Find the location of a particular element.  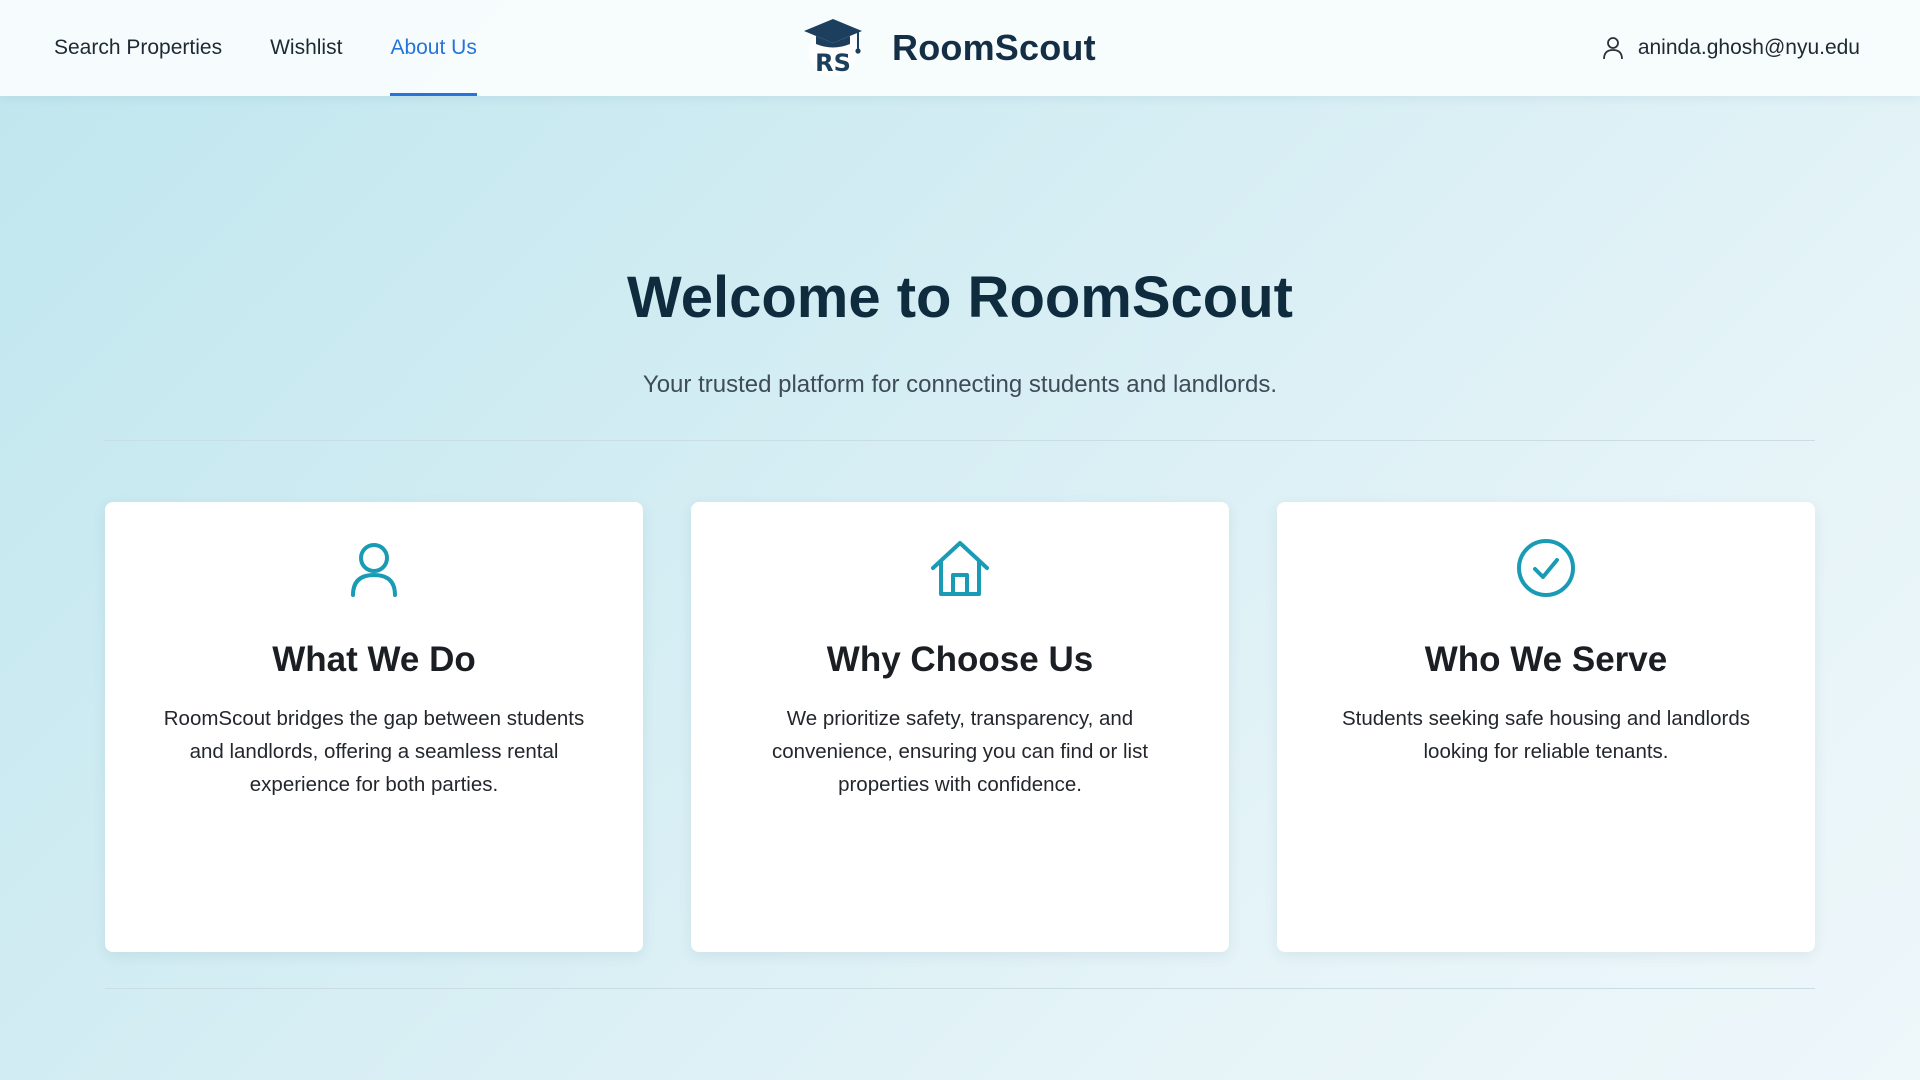

card-title: Why Choose Us is located at coordinates (960, 659).